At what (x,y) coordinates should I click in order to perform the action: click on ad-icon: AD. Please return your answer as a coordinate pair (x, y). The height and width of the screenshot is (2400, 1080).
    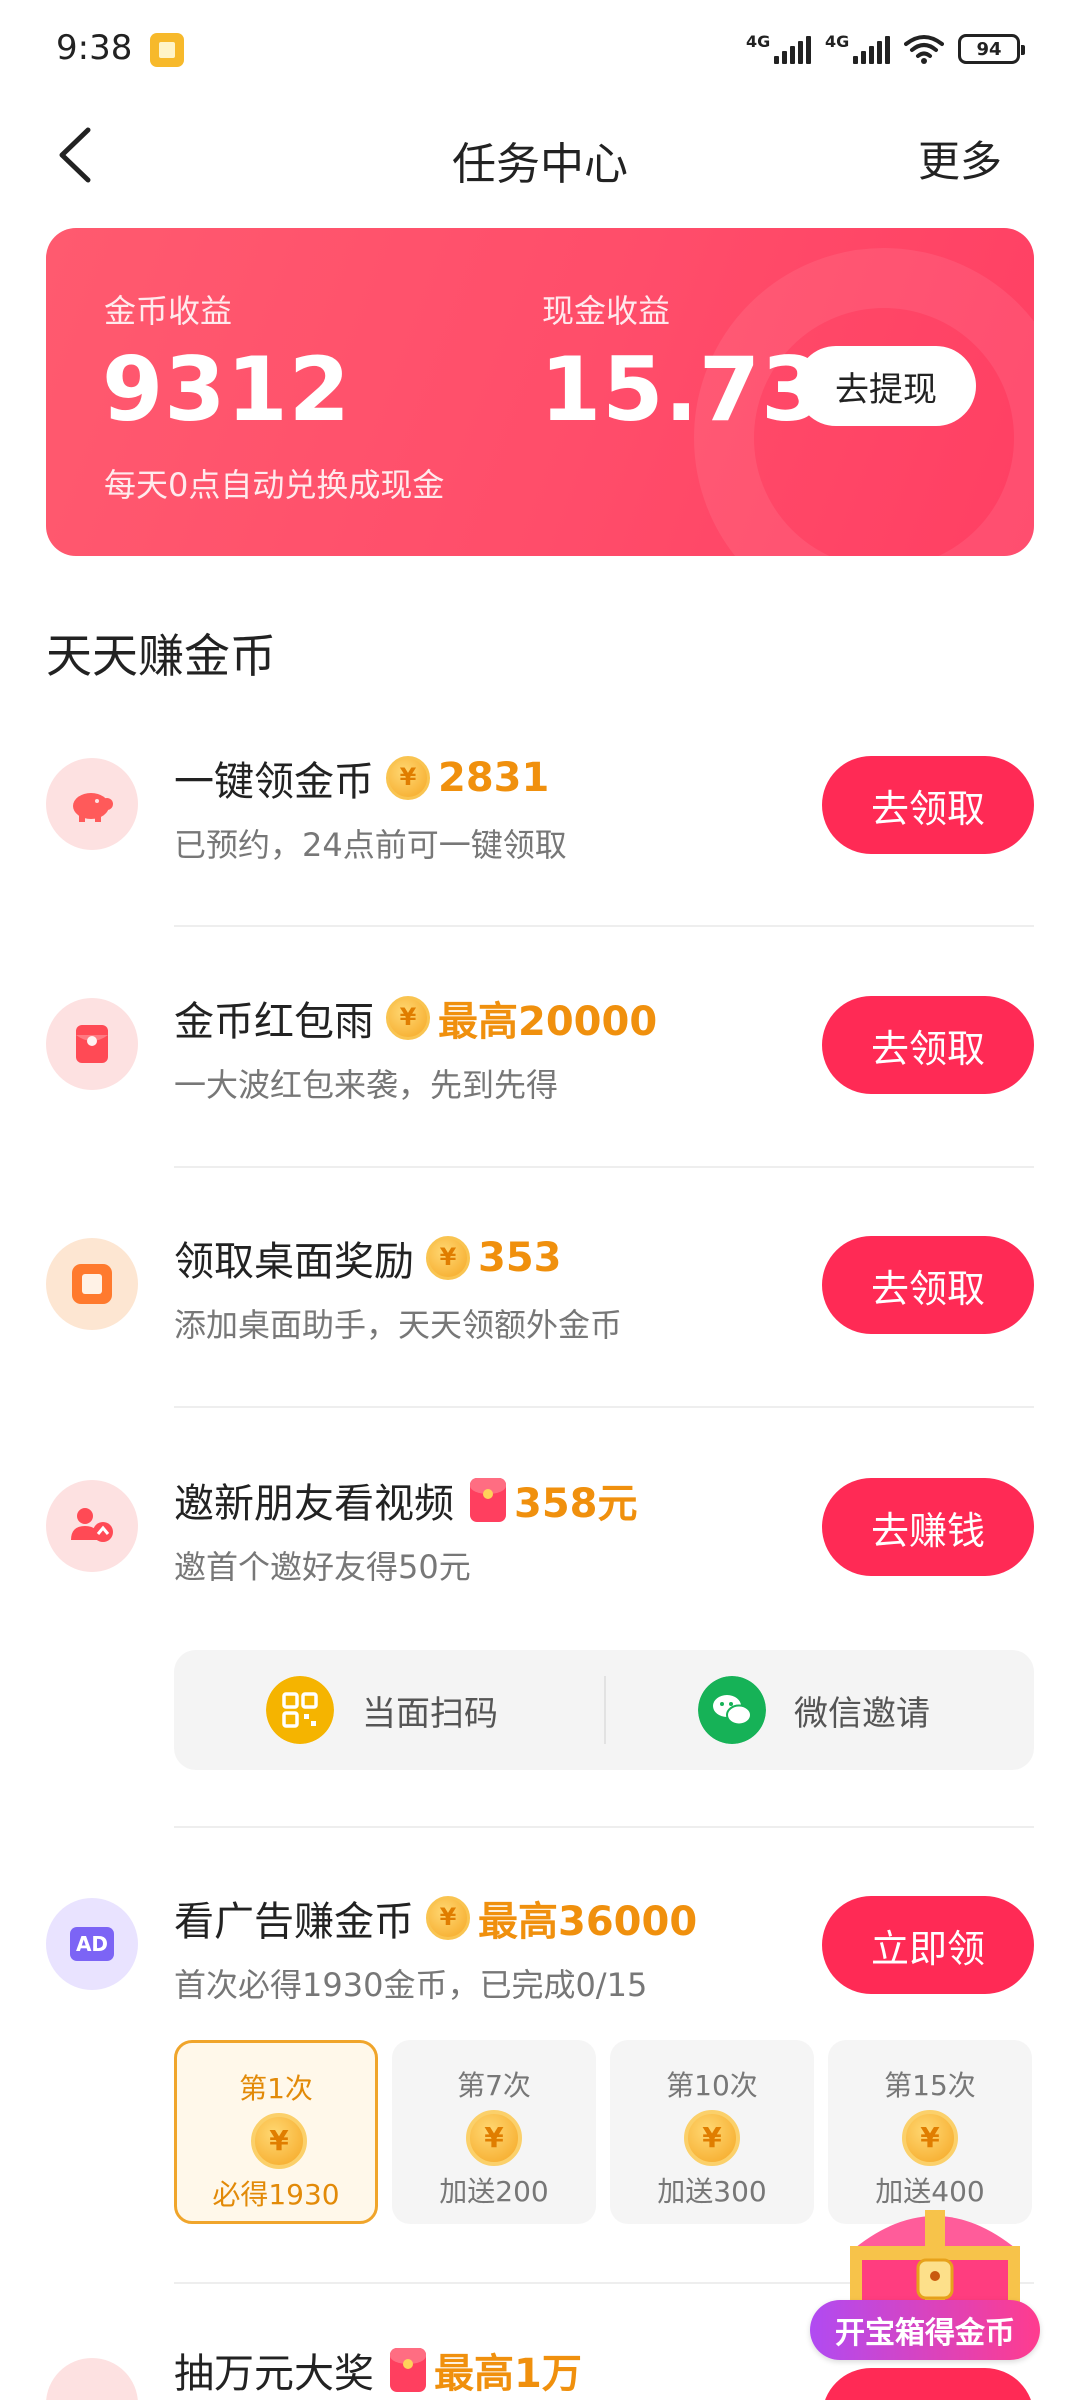
    Looking at the image, I should click on (92, 1944).